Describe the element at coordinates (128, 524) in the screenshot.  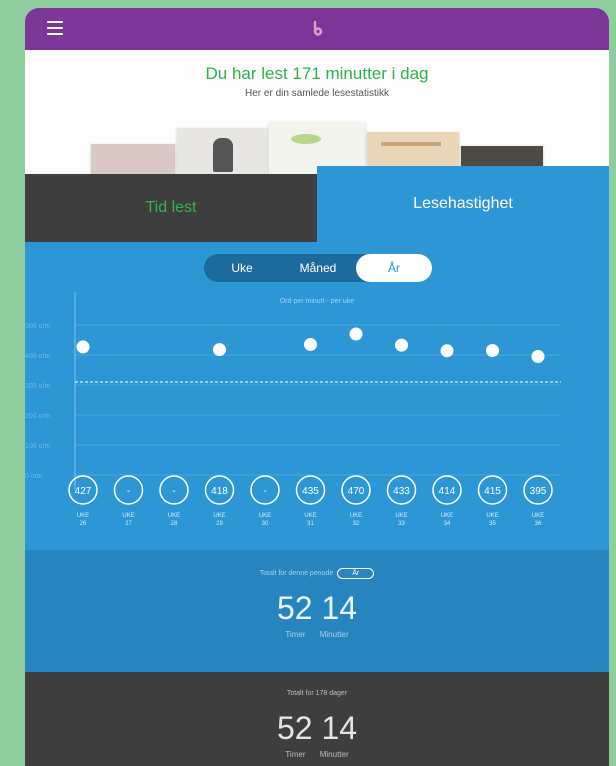
I see `week-number-label: 27` at that location.